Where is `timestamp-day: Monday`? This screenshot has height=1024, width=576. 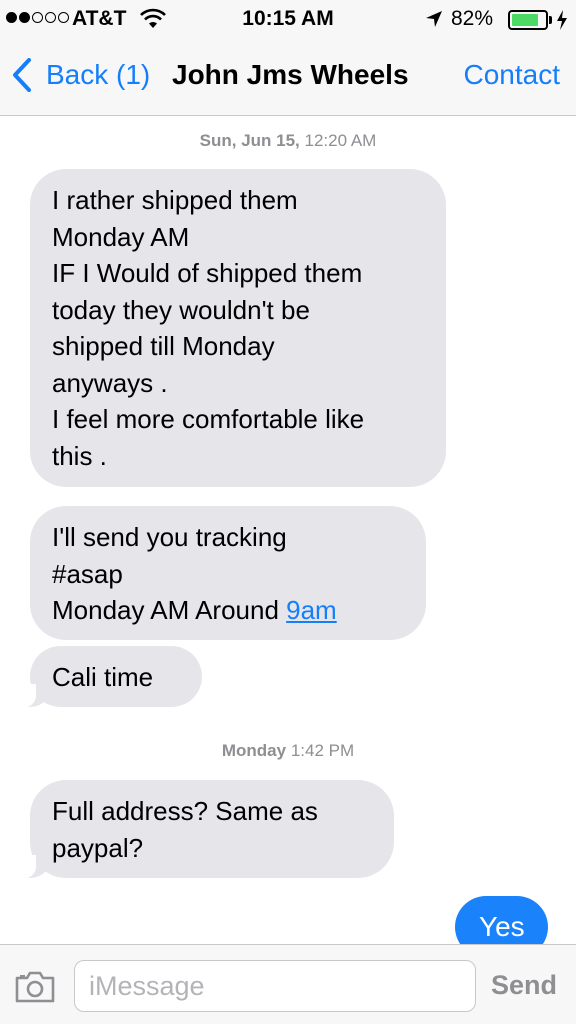
timestamp-day: Monday is located at coordinates (254, 750).